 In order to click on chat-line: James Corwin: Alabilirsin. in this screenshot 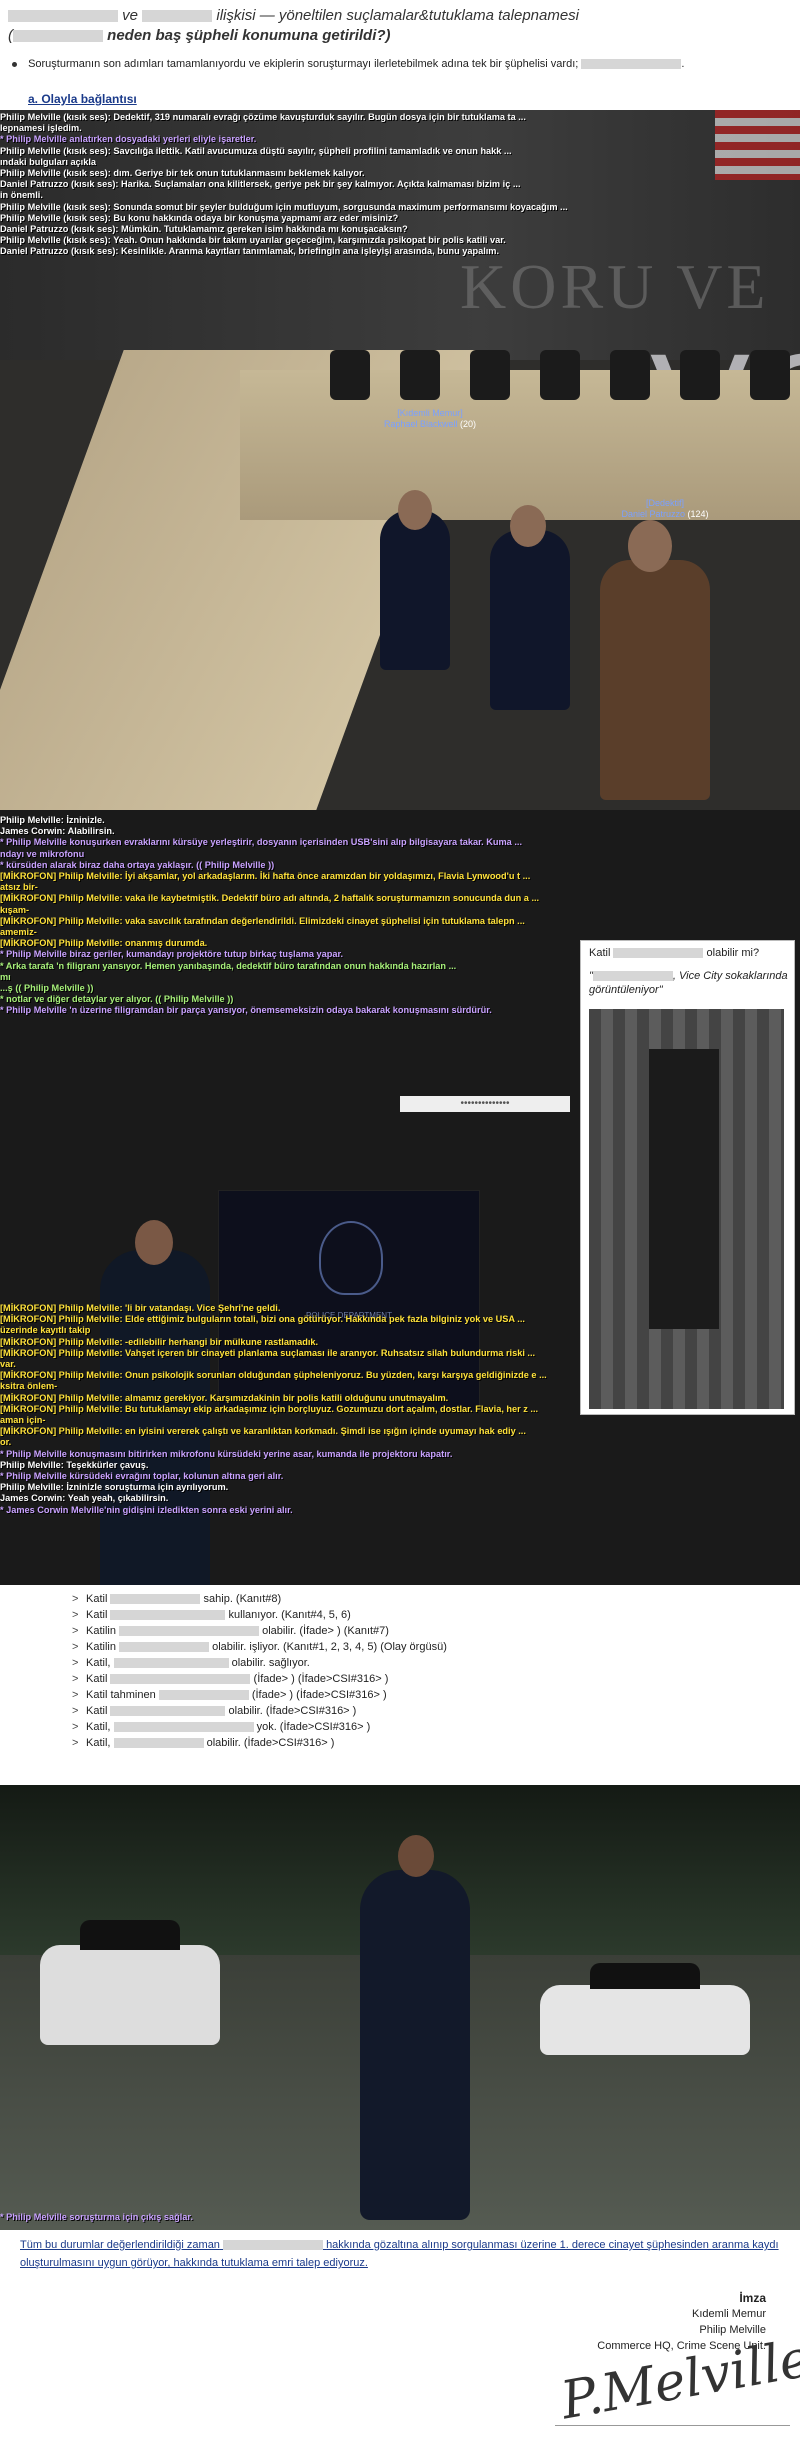, I will do `click(57, 831)`.